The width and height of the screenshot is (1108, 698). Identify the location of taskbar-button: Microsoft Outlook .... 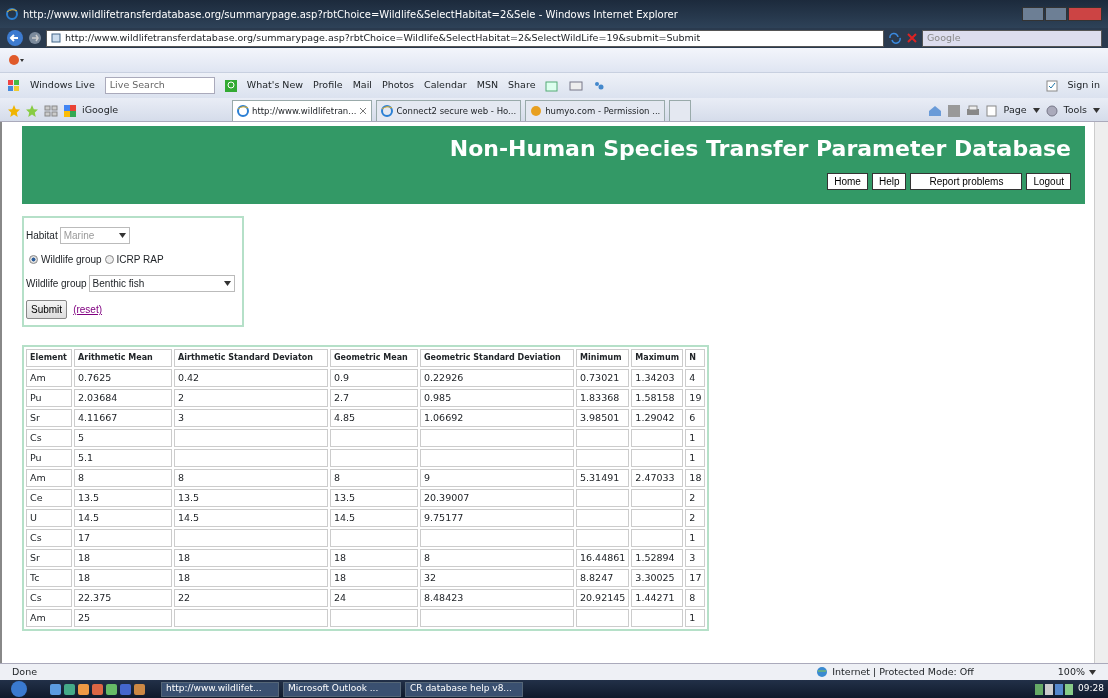
(342, 689).